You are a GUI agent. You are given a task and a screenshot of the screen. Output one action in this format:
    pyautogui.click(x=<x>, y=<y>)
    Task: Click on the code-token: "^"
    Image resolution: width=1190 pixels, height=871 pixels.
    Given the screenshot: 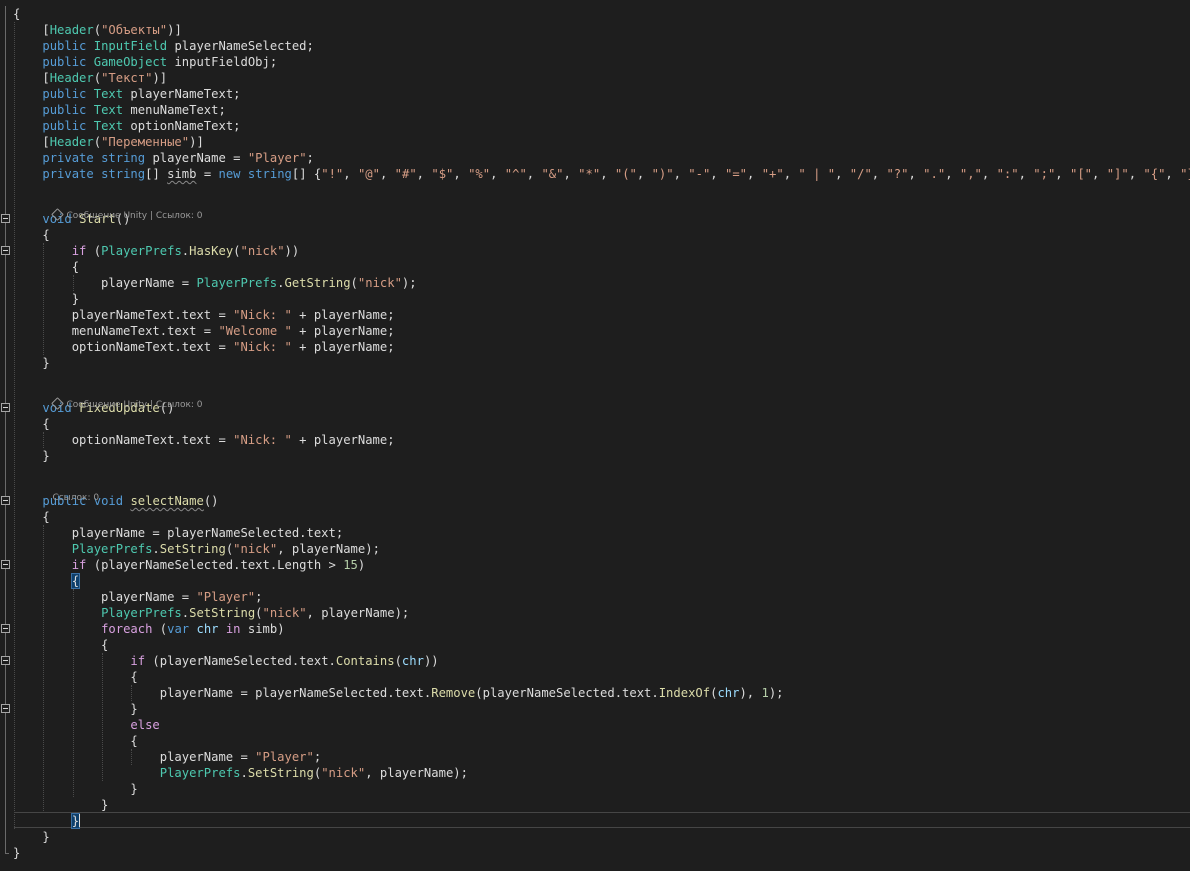 What is the action you would take?
    pyautogui.click(x=515, y=174)
    